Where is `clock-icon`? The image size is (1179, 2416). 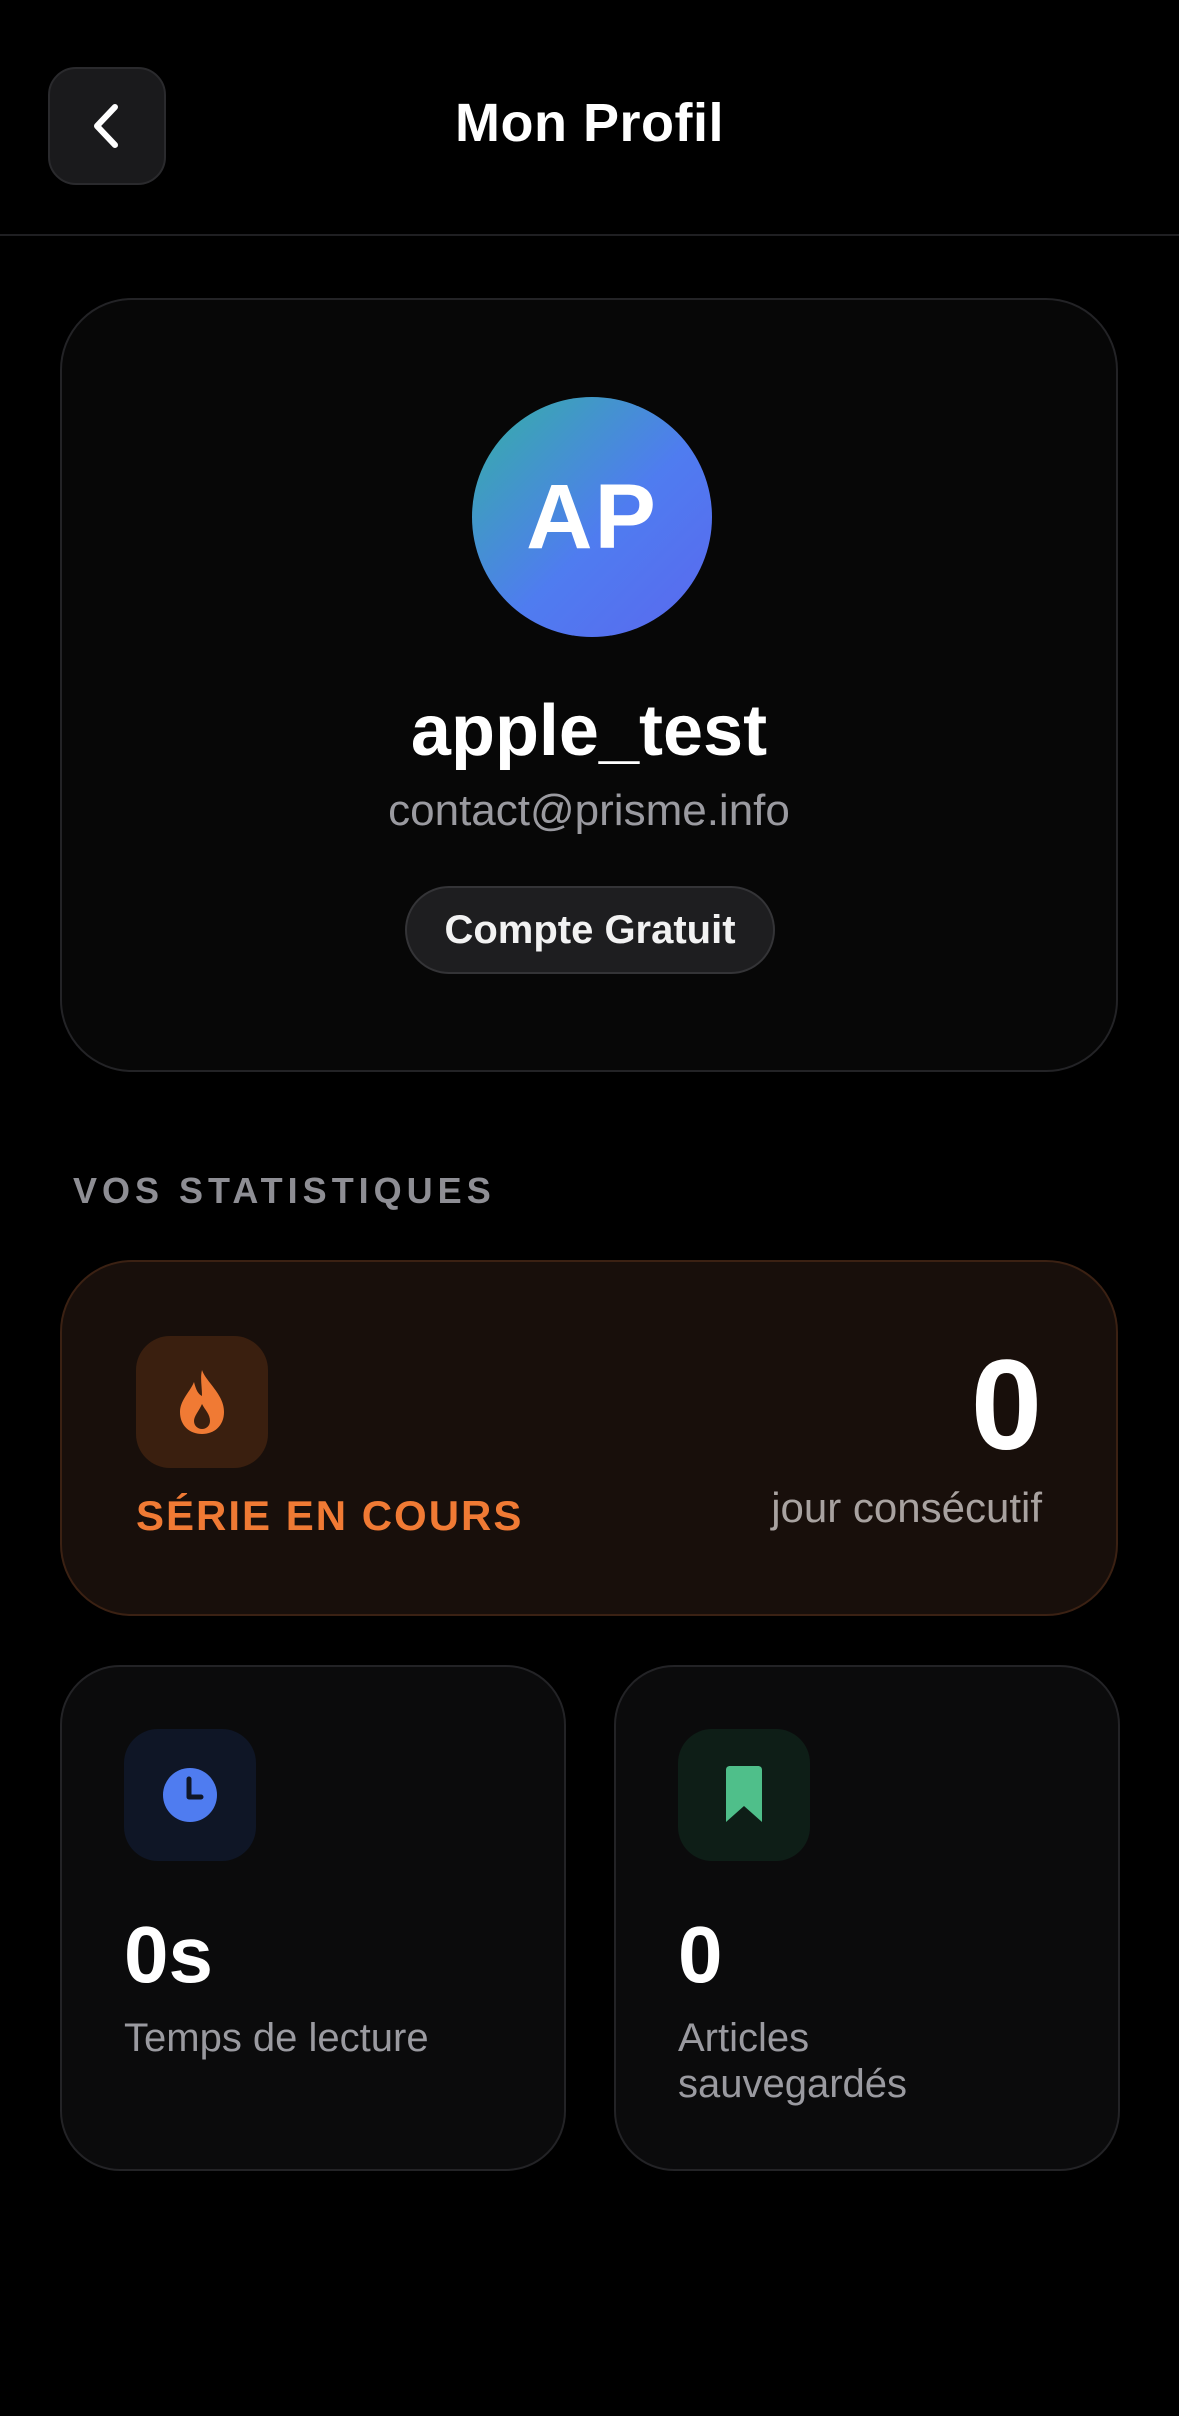 clock-icon is located at coordinates (190, 1795).